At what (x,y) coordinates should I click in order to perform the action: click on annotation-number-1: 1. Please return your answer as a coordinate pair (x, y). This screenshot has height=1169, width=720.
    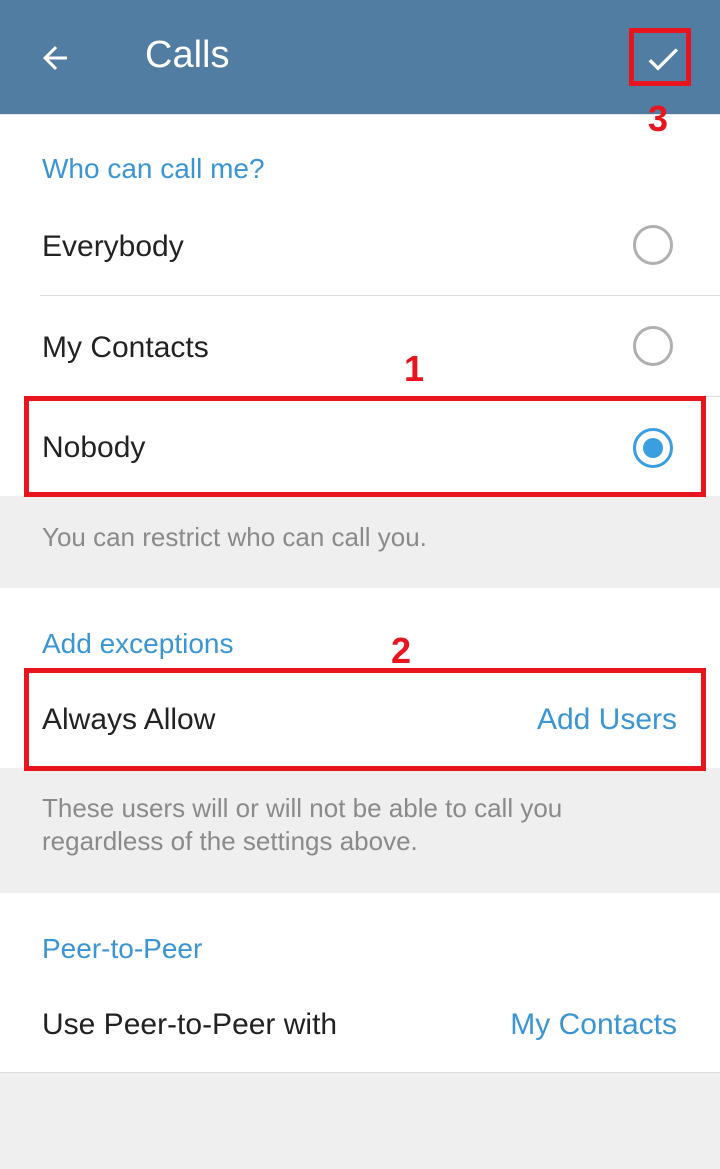
    Looking at the image, I should click on (414, 368).